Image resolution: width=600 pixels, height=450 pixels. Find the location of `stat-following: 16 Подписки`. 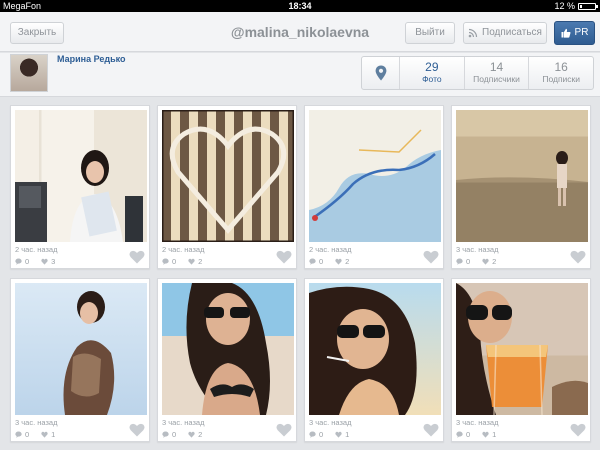

stat-following: 16 Подписки is located at coordinates (561, 73).